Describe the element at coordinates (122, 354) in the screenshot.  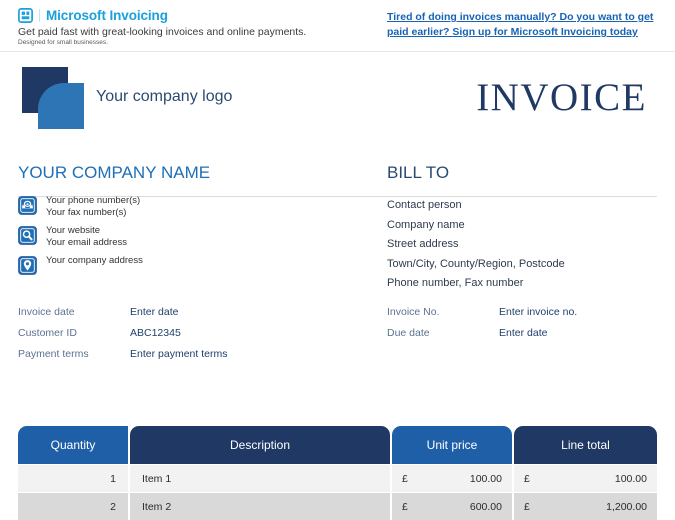
I see `meta-row-payment-terms: Payment terms Enter payment terms` at that location.